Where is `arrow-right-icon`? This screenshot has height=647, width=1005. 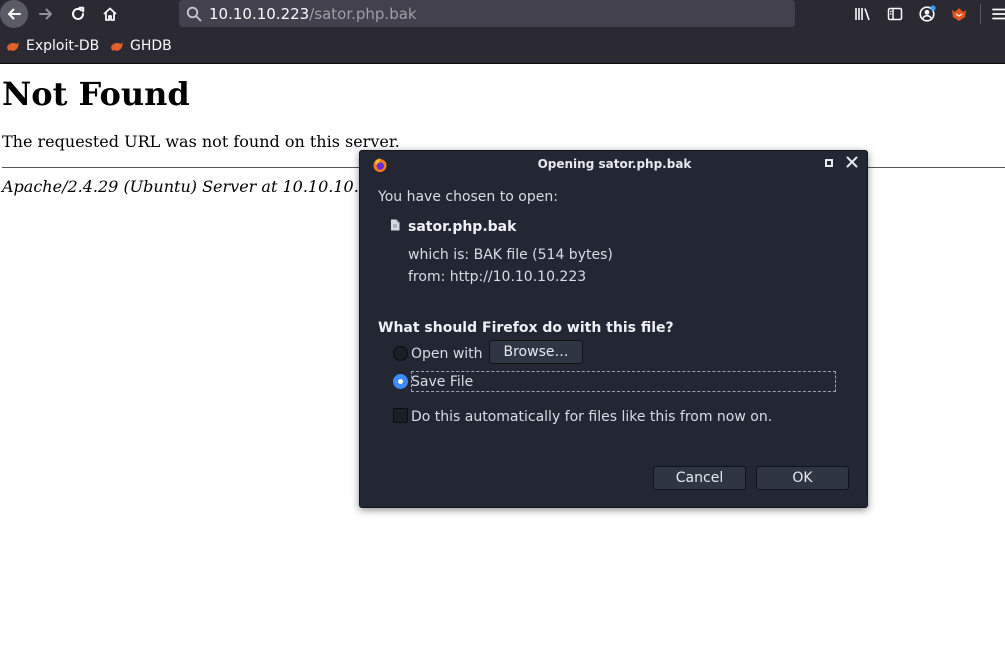 arrow-right-icon is located at coordinates (45, 14).